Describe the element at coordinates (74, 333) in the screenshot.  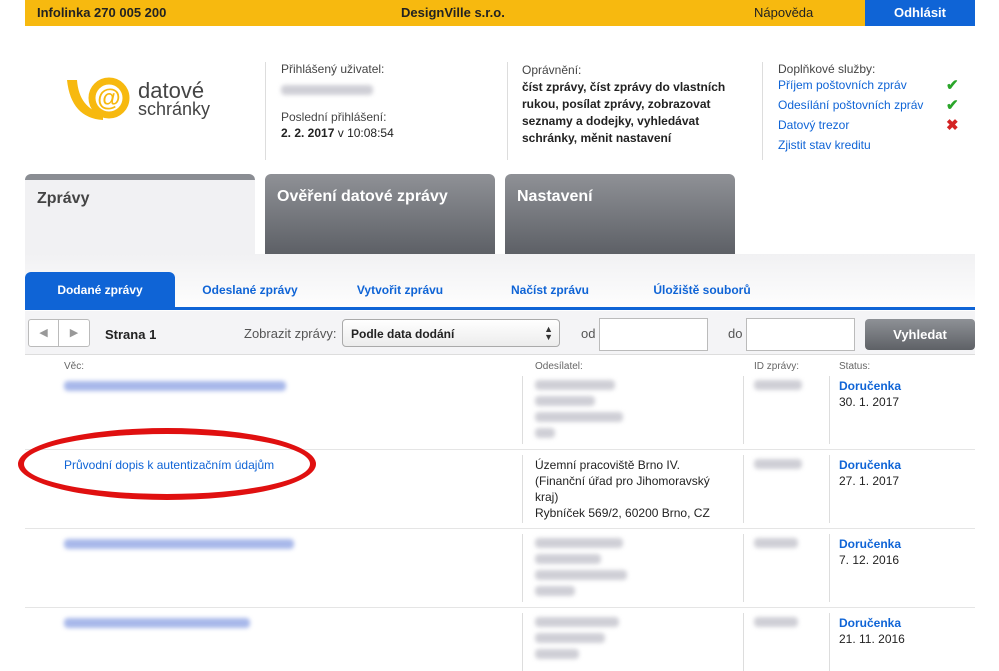
I see `next-page-icon: ▶` at that location.